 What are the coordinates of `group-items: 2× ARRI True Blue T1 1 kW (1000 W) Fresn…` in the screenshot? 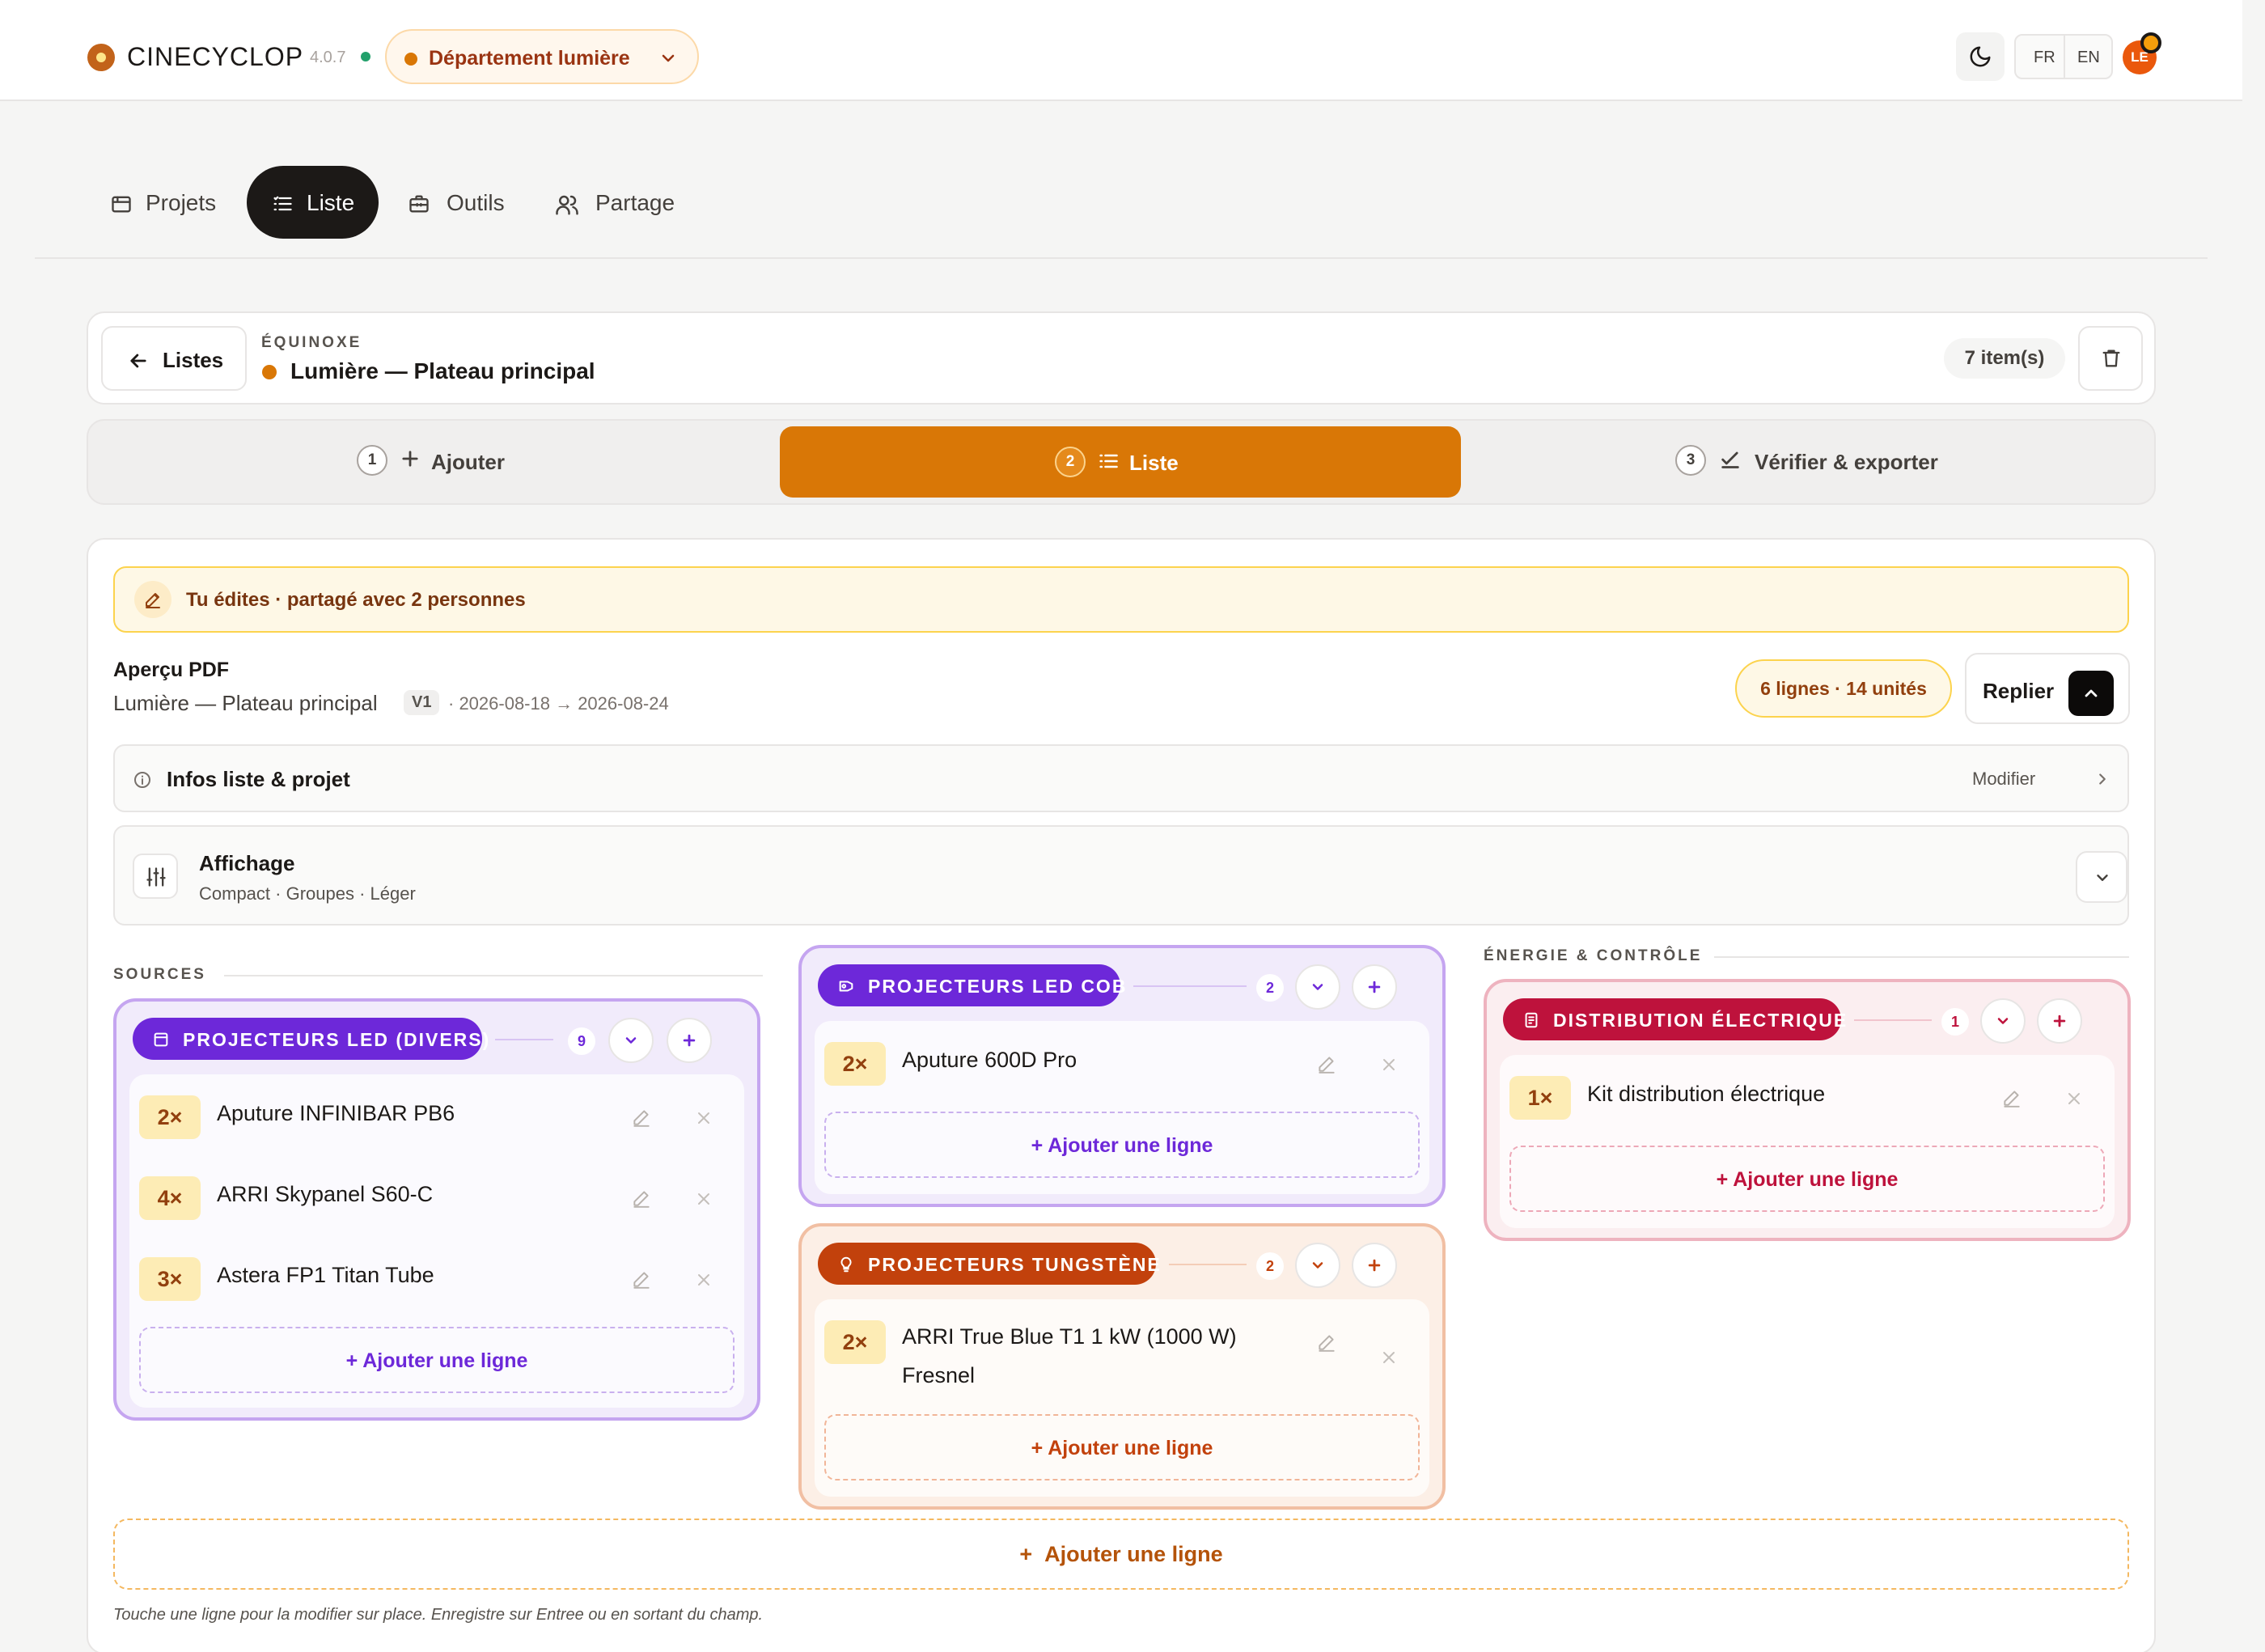 It's located at (1122, 1398).